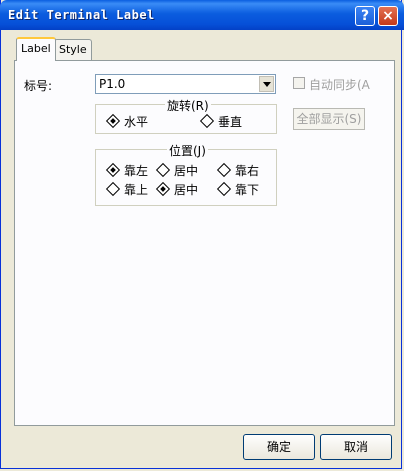 The height and width of the screenshot is (471, 404). What do you see at coordinates (38, 86) in the screenshot?
I see `label-field-label: 标号:` at bounding box center [38, 86].